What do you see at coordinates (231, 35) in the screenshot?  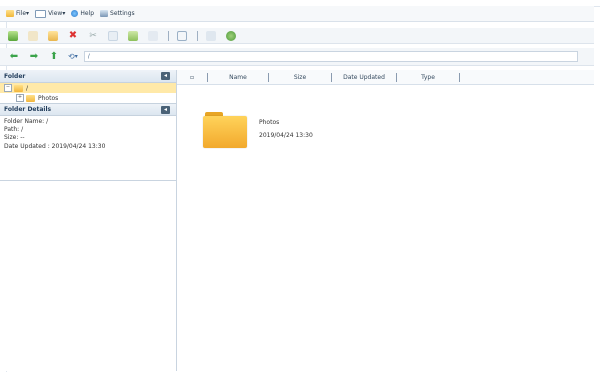 I see `refresh-button` at bounding box center [231, 35].